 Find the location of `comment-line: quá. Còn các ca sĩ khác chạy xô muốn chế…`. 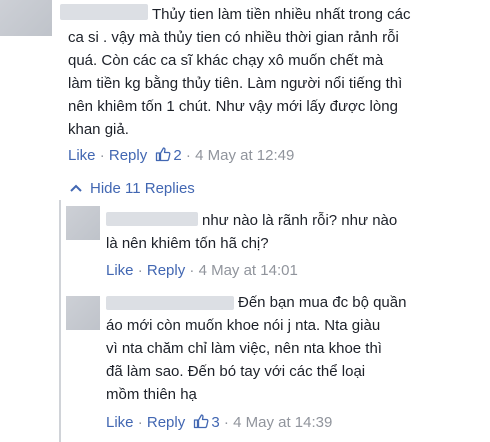

comment-line: quá. Còn các ca sĩ khác chạy xô muốn chế… is located at coordinates (226, 60).